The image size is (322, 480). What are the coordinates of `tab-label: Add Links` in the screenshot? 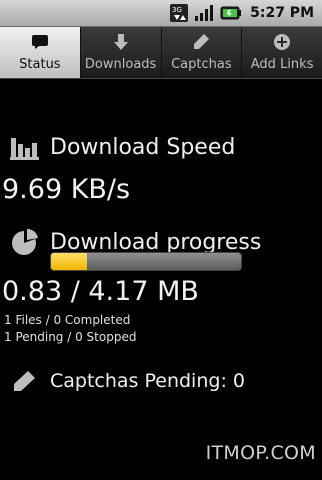 It's located at (282, 64).